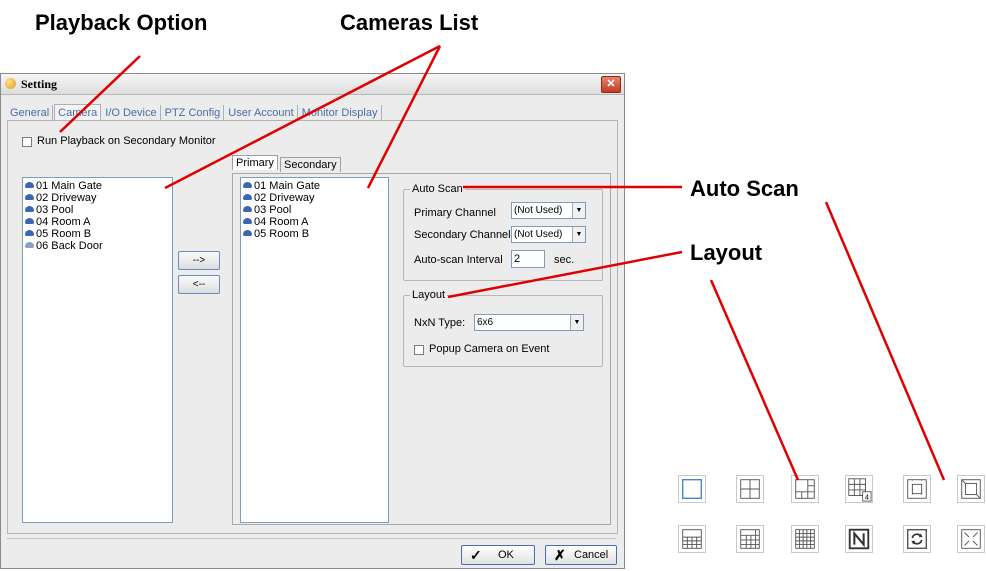 This screenshot has width=986, height=571. What do you see at coordinates (692, 539) in the screenshot?
I see `4x4-view-icon` at bounding box center [692, 539].